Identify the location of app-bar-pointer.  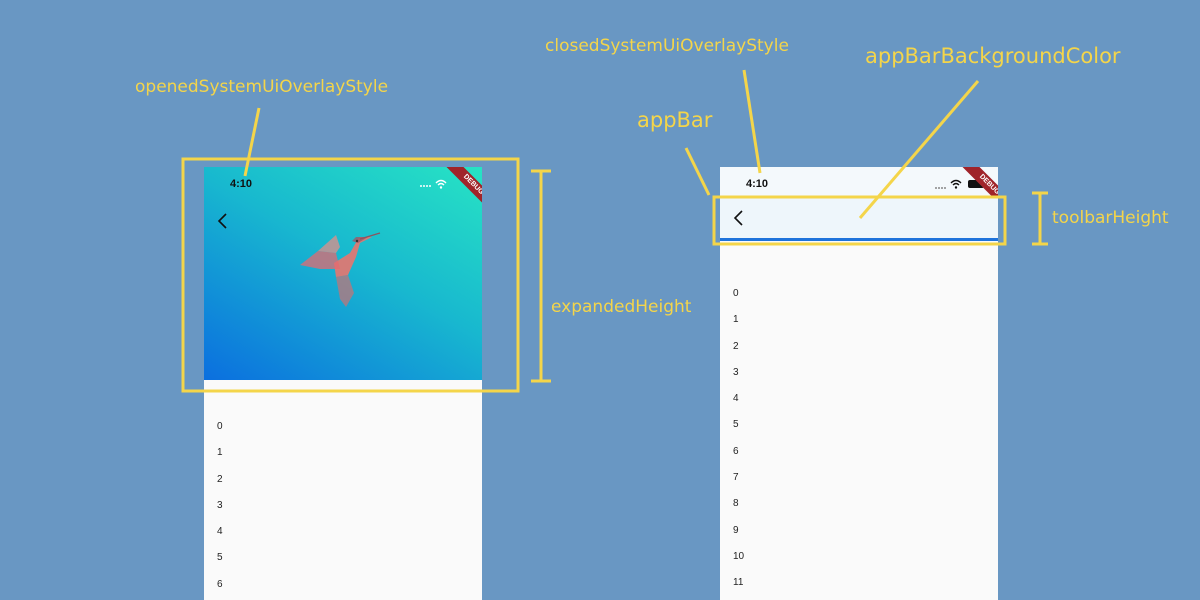
(697, 171).